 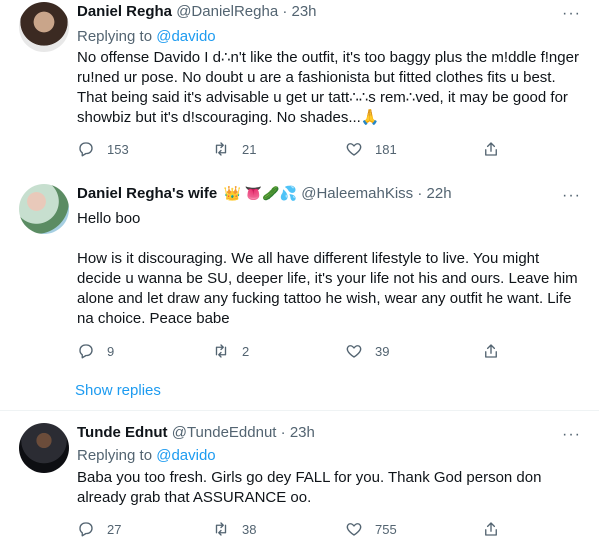 I want to click on like-count: 39, so click(x=382, y=351).